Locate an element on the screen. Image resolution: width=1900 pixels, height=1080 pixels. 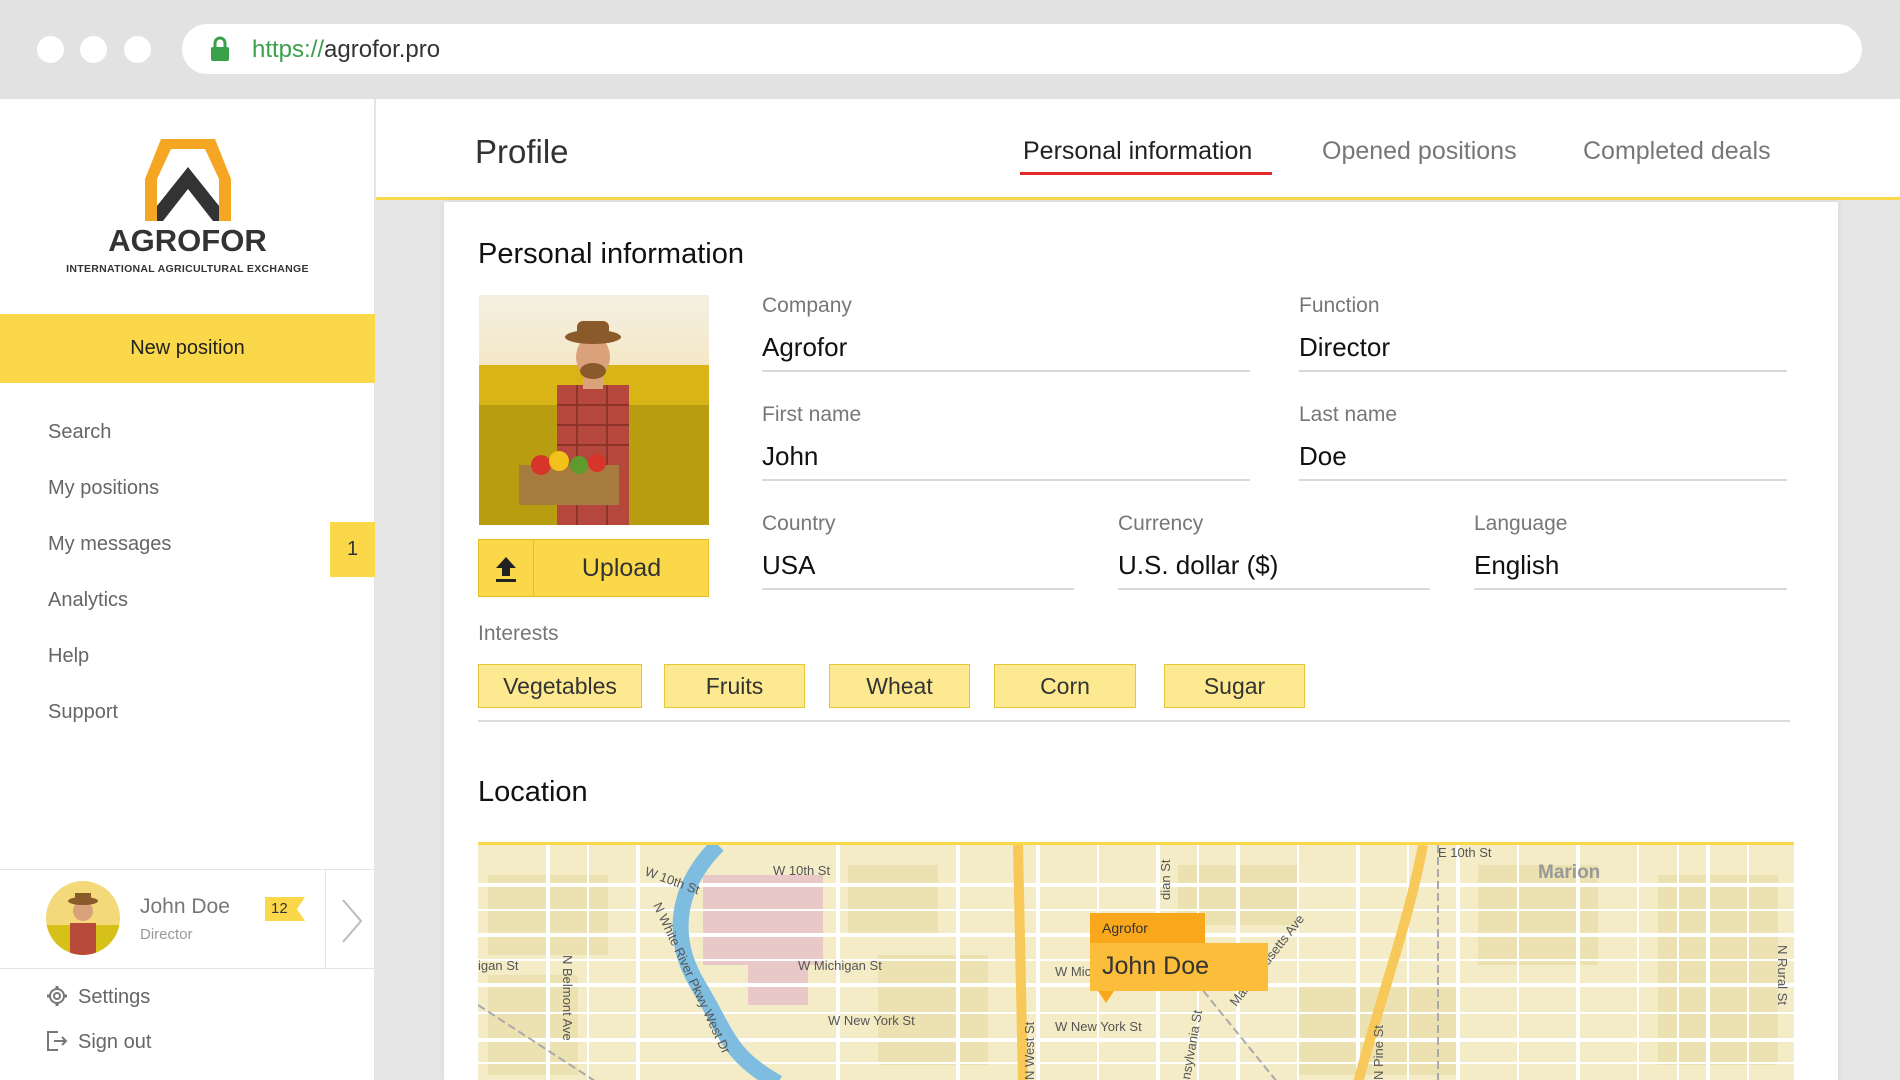
svg-text: Marion is located at coordinates (1569, 872).